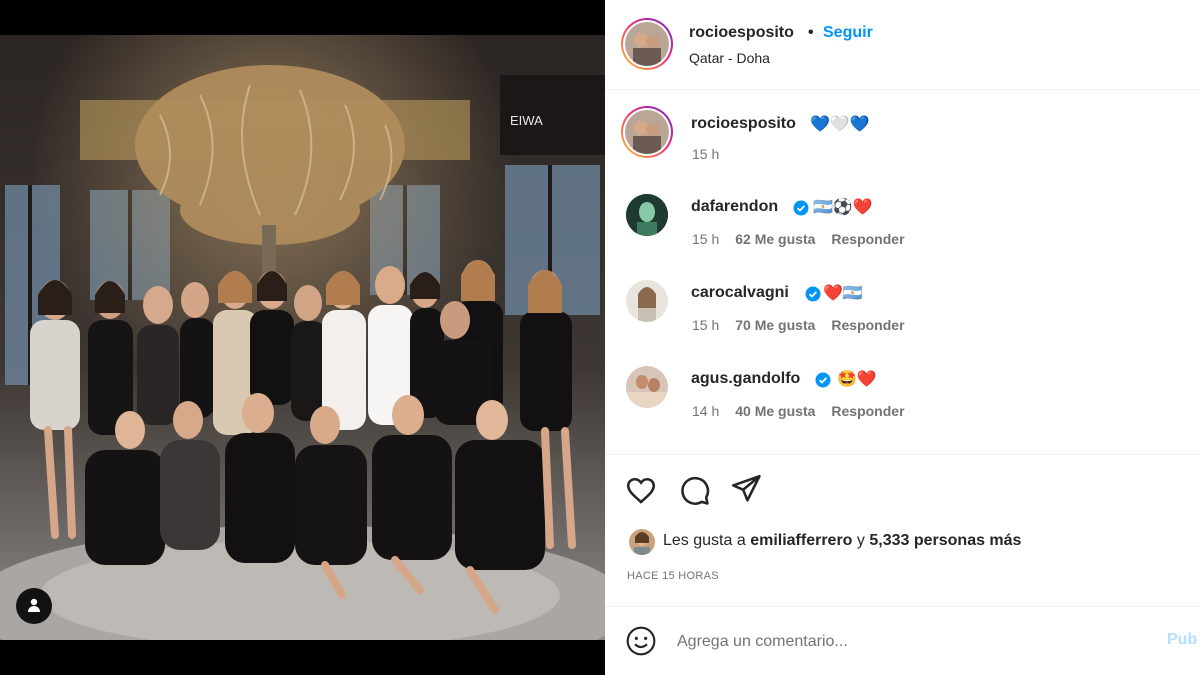 The image size is (1200, 675). What do you see at coordinates (745, 379) in the screenshot?
I see `commenter-username: agus.gandolfo` at bounding box center [745, 379].